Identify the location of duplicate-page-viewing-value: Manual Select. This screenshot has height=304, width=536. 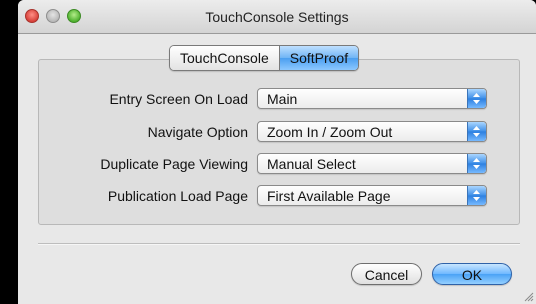
(311, 164).